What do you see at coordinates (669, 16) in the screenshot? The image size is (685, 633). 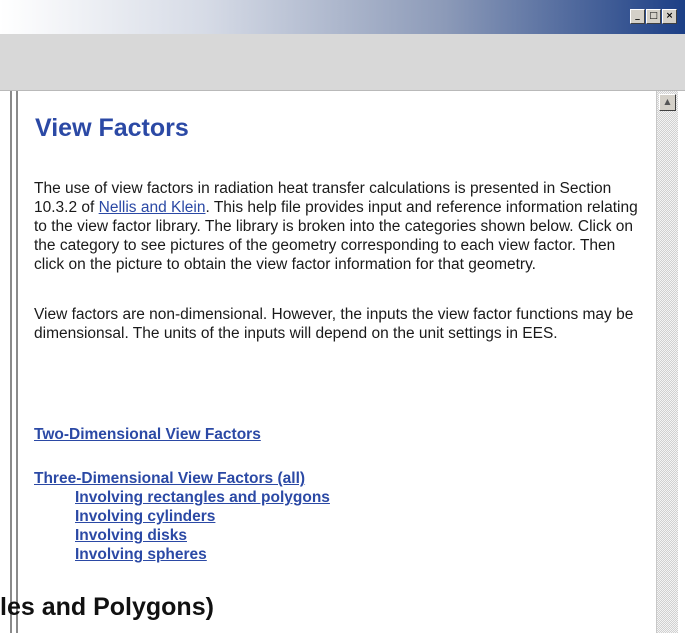 I see `close-button: ×` at bounding box center [669, 16].